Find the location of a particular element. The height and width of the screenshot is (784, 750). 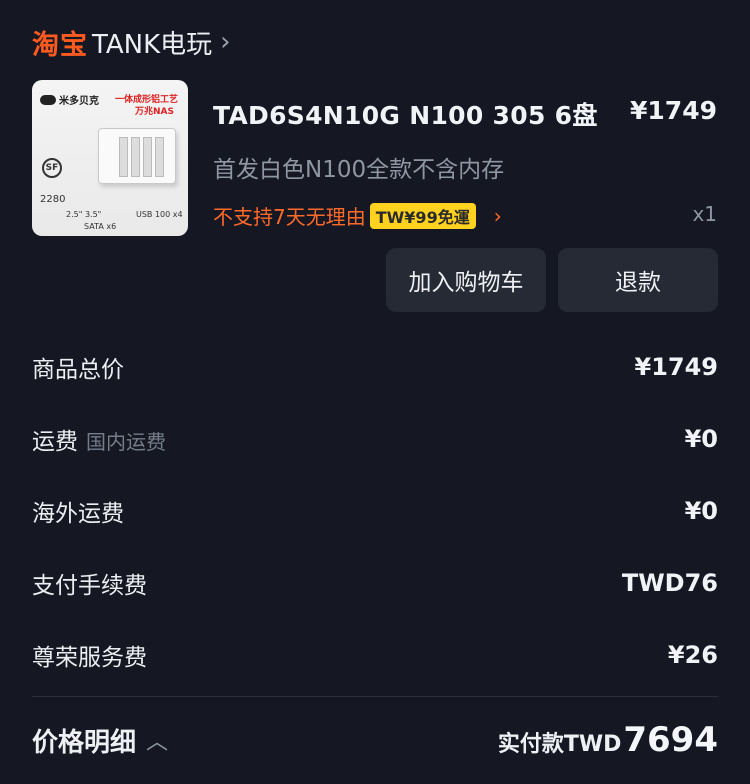

summary-label: 支付手续费 is located at coordinates (89, 586).